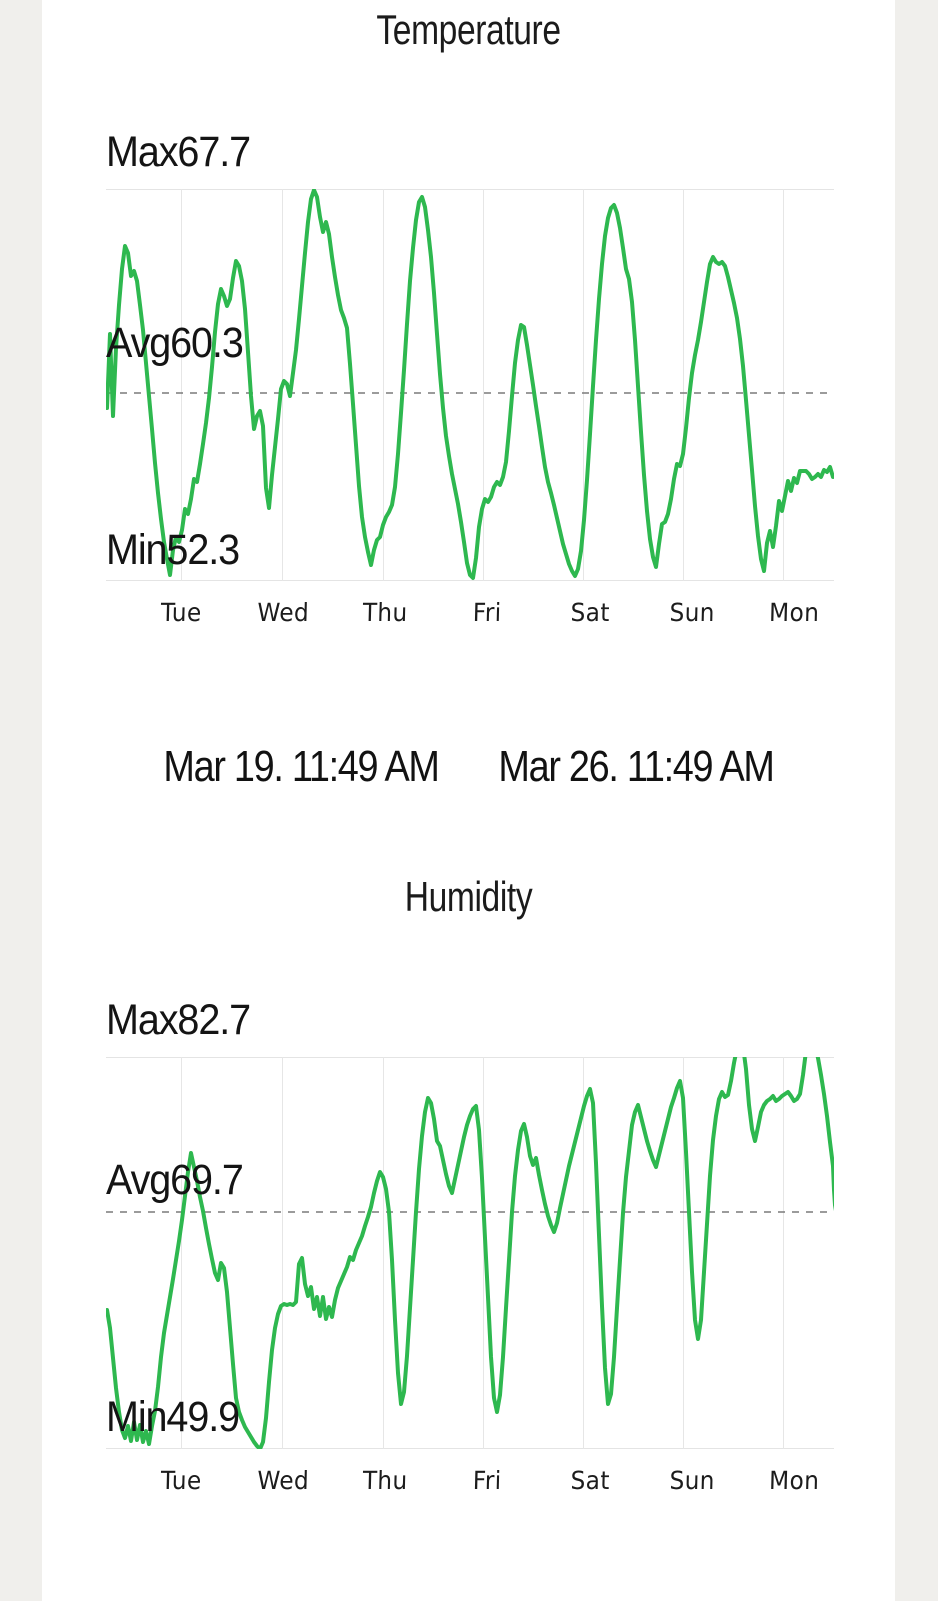 The width and height of the screenshot is (938, 1601). I want to click on date-range-end: Mar 26. 11:49 AM, so click(636, 767).